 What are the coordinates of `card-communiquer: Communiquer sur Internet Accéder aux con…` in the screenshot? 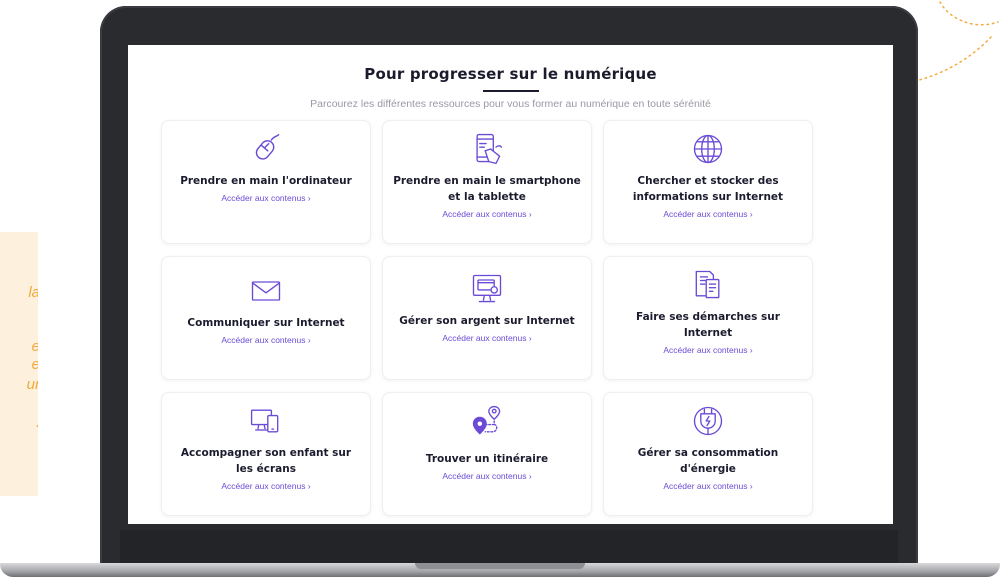 It's located at (266, 318).